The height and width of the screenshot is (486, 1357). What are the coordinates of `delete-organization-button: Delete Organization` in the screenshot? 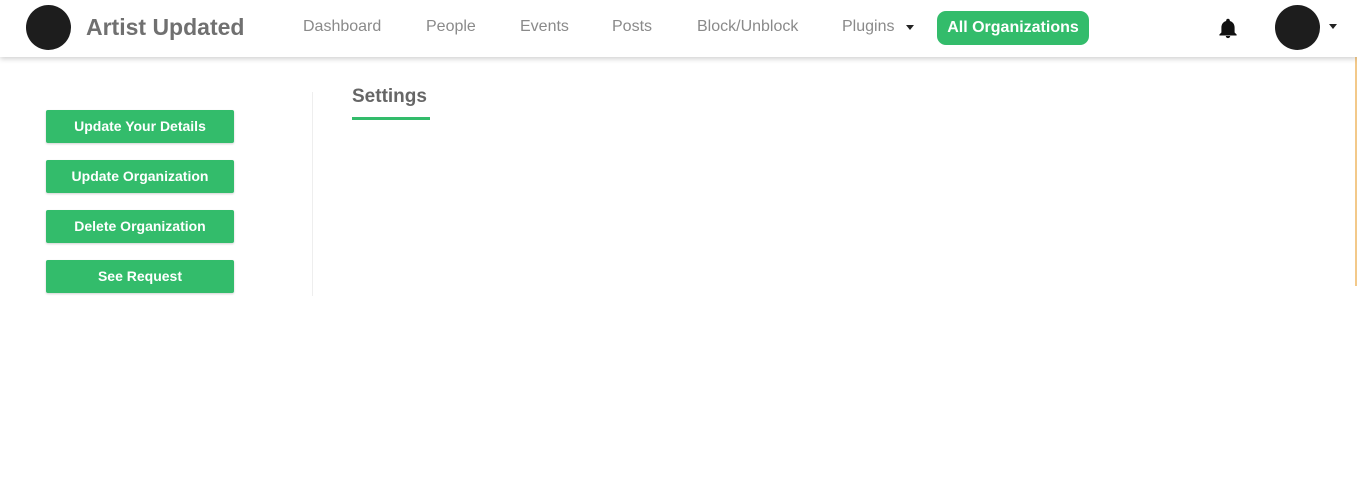 It's located at (140, 226).